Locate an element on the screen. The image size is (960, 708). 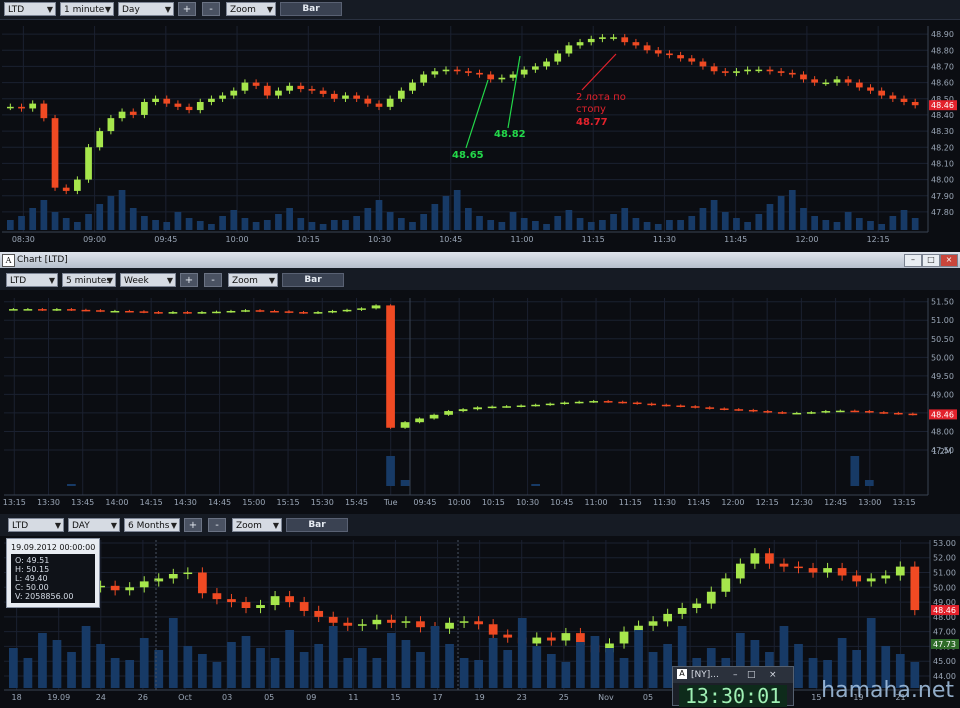
time-tick-label: 03 is located at coordinates (227, 697).